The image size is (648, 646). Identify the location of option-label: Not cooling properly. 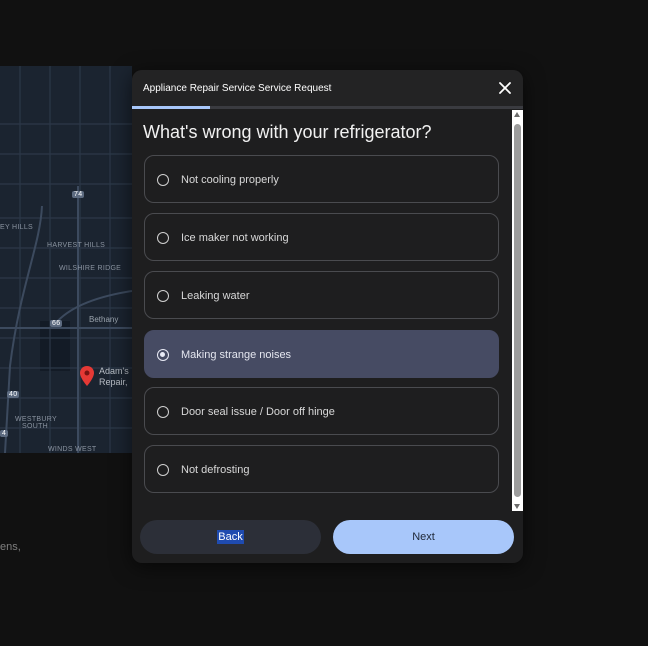
(230, 180).